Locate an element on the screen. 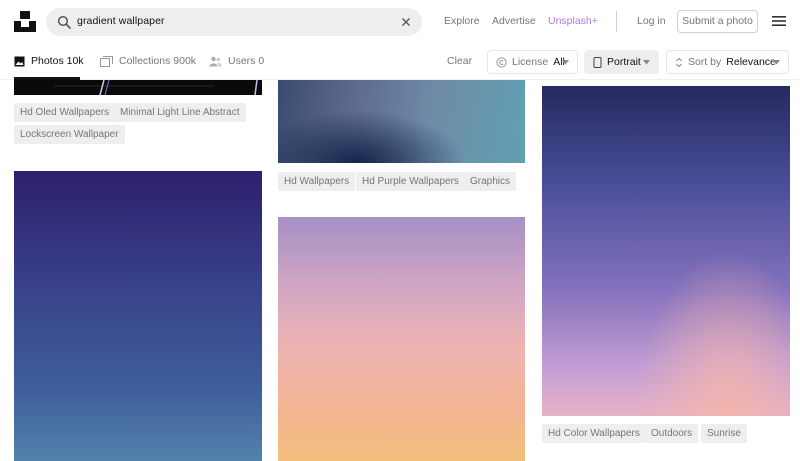 The image size is (800, 461). license-dropdown: License All is located at coordinates (532, 62).